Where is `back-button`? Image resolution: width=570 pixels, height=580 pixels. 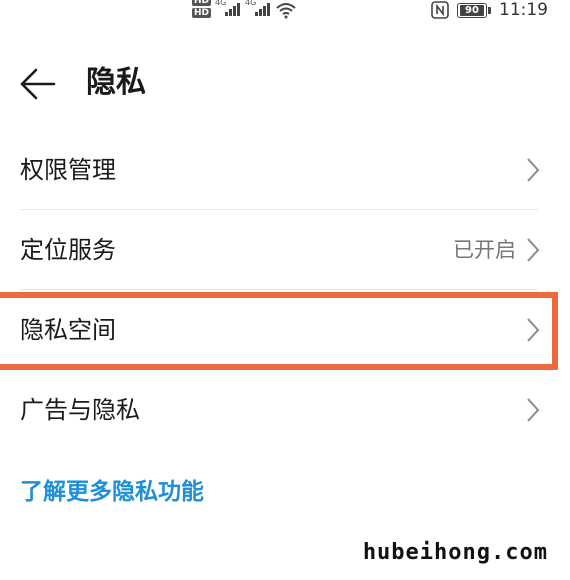
back-button is located at coordinates (38, 84).